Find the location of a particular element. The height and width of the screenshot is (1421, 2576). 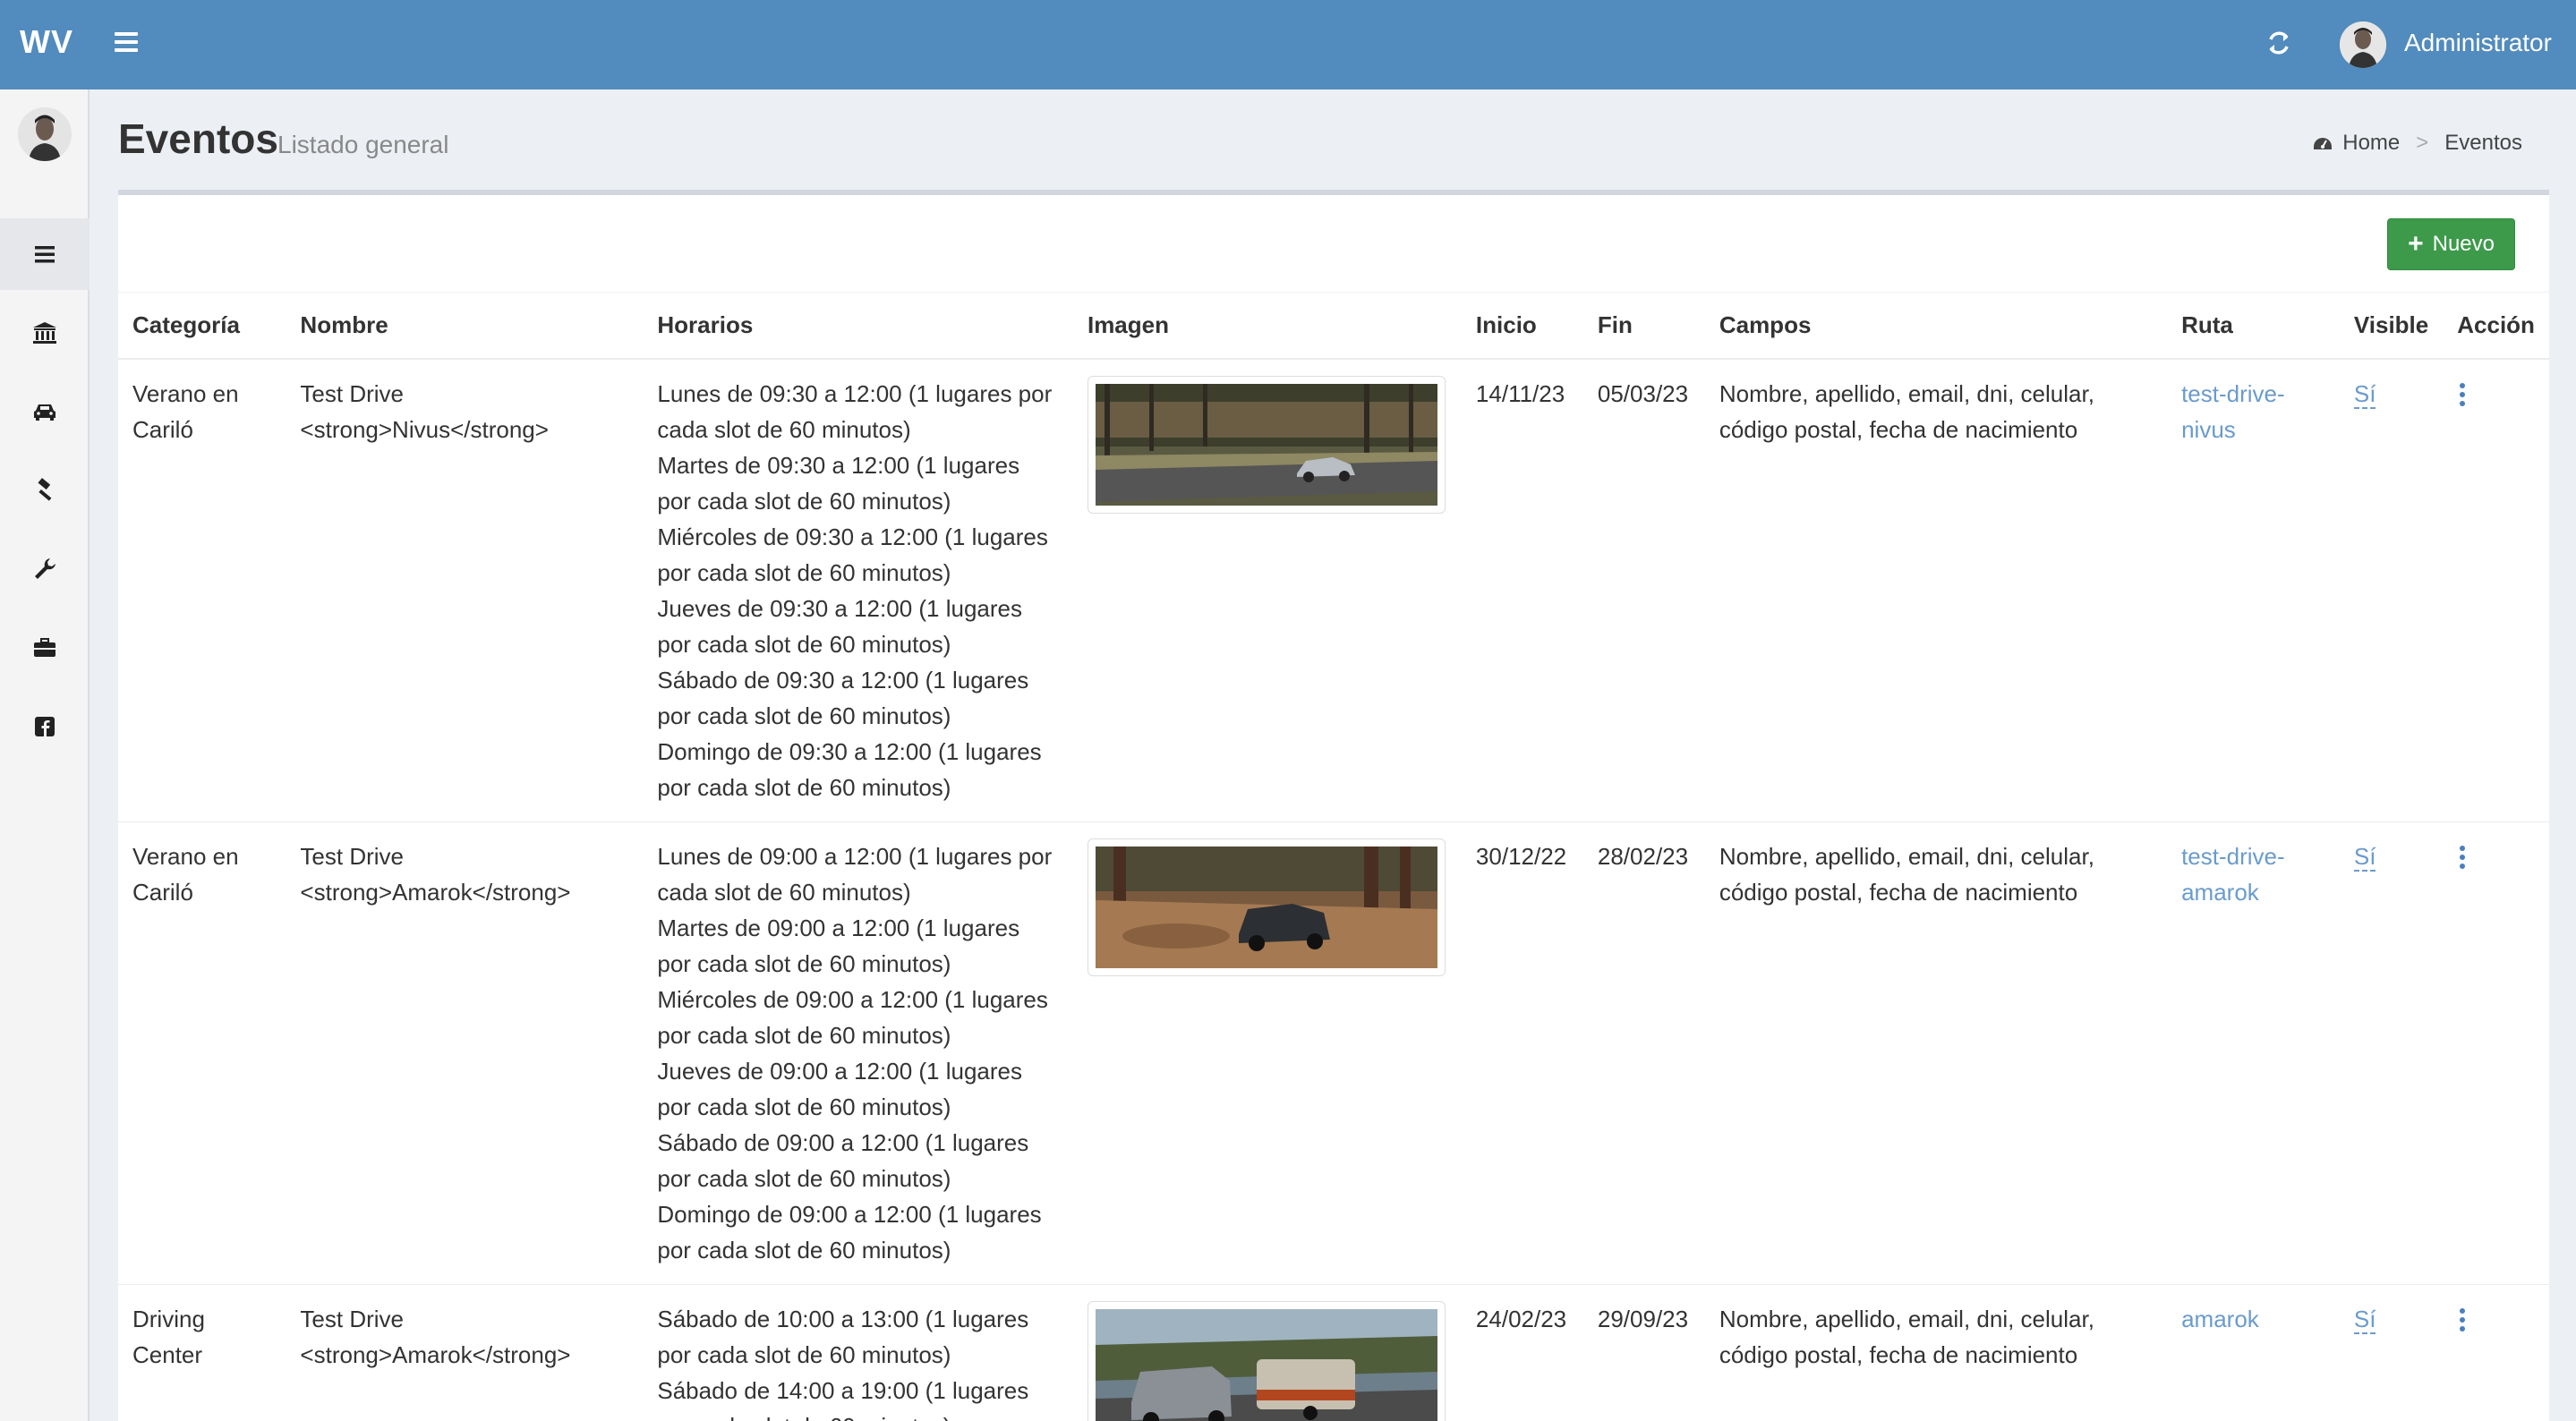

cell-route: amarok is located at coordinates (2253, 1352).